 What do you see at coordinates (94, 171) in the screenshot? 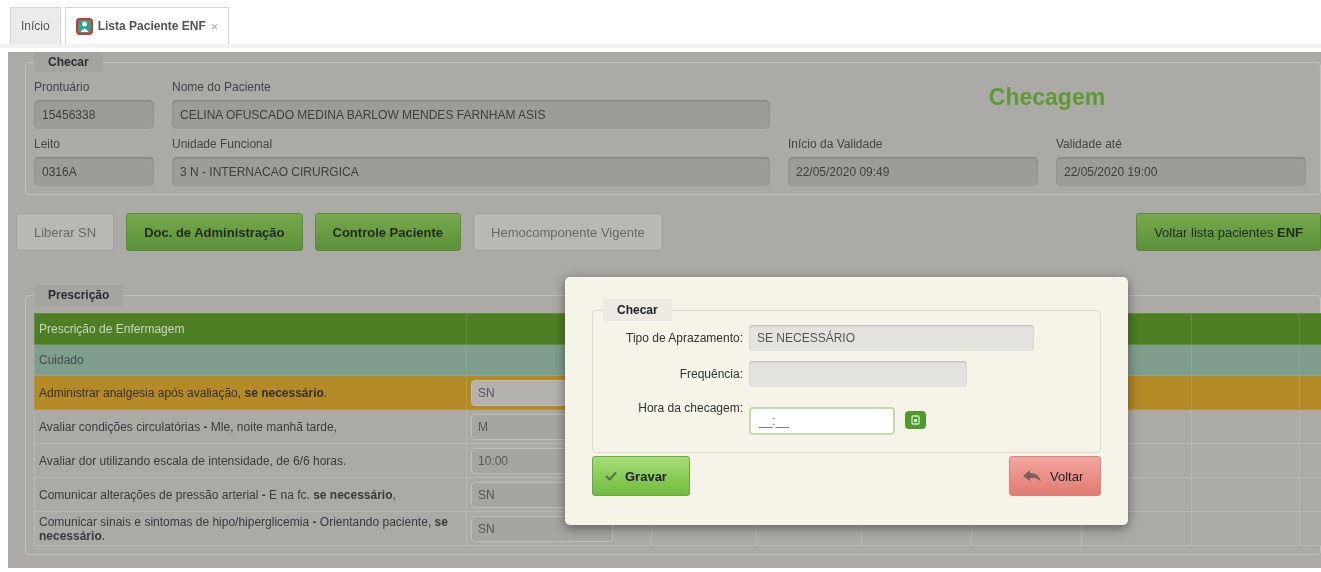
I see `text-field: 0316A` at bounding box center [94, 171].